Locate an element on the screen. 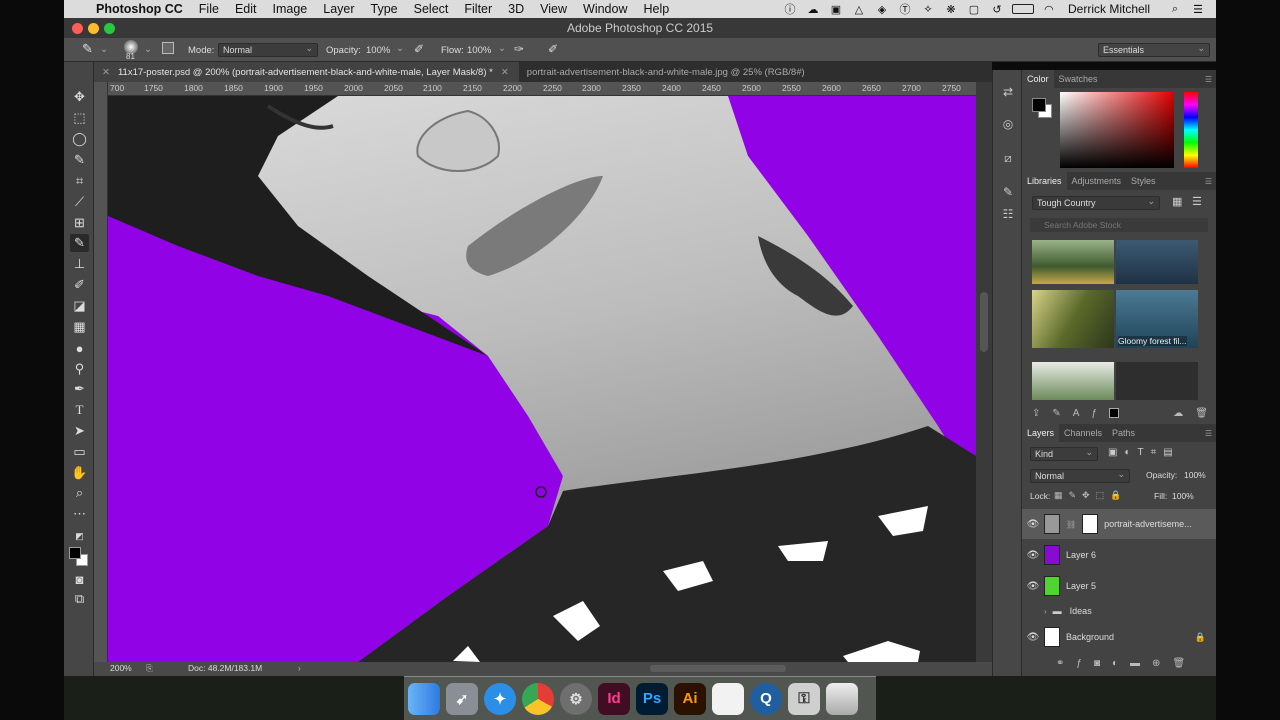  menu-select: Select is located at coordinates (431, 9).